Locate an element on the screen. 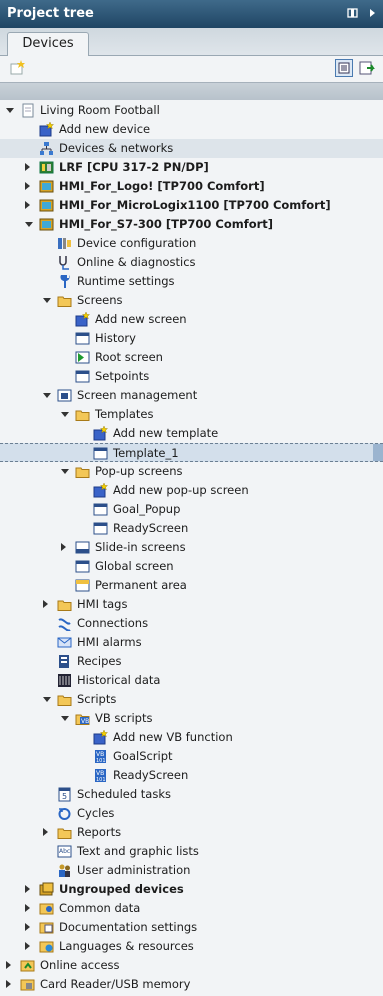  tree-item-label: Screens is located at coordinates (100, 300).